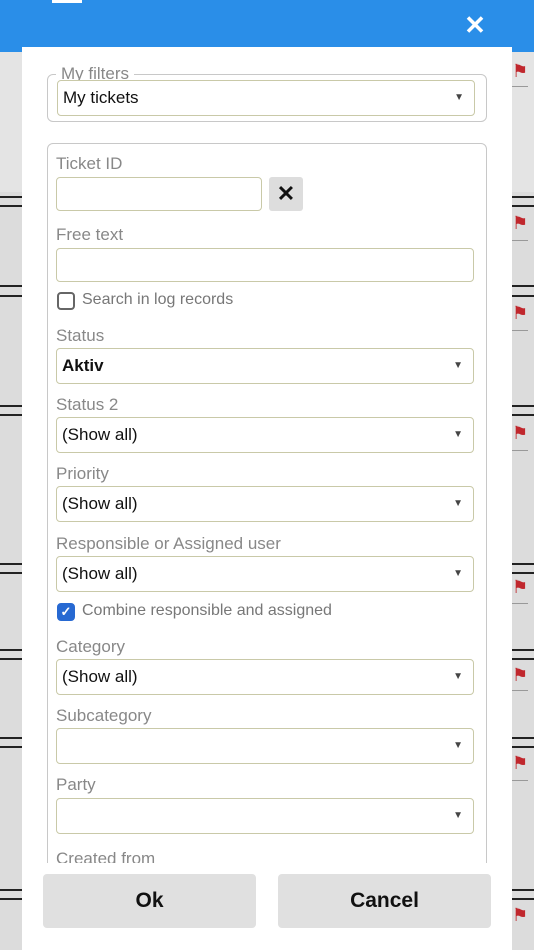 The image size is (534, 950). Describe the element at coordinates (104, 715) in the screenshot. I see `subcategory-label: Subcategory` at that location.